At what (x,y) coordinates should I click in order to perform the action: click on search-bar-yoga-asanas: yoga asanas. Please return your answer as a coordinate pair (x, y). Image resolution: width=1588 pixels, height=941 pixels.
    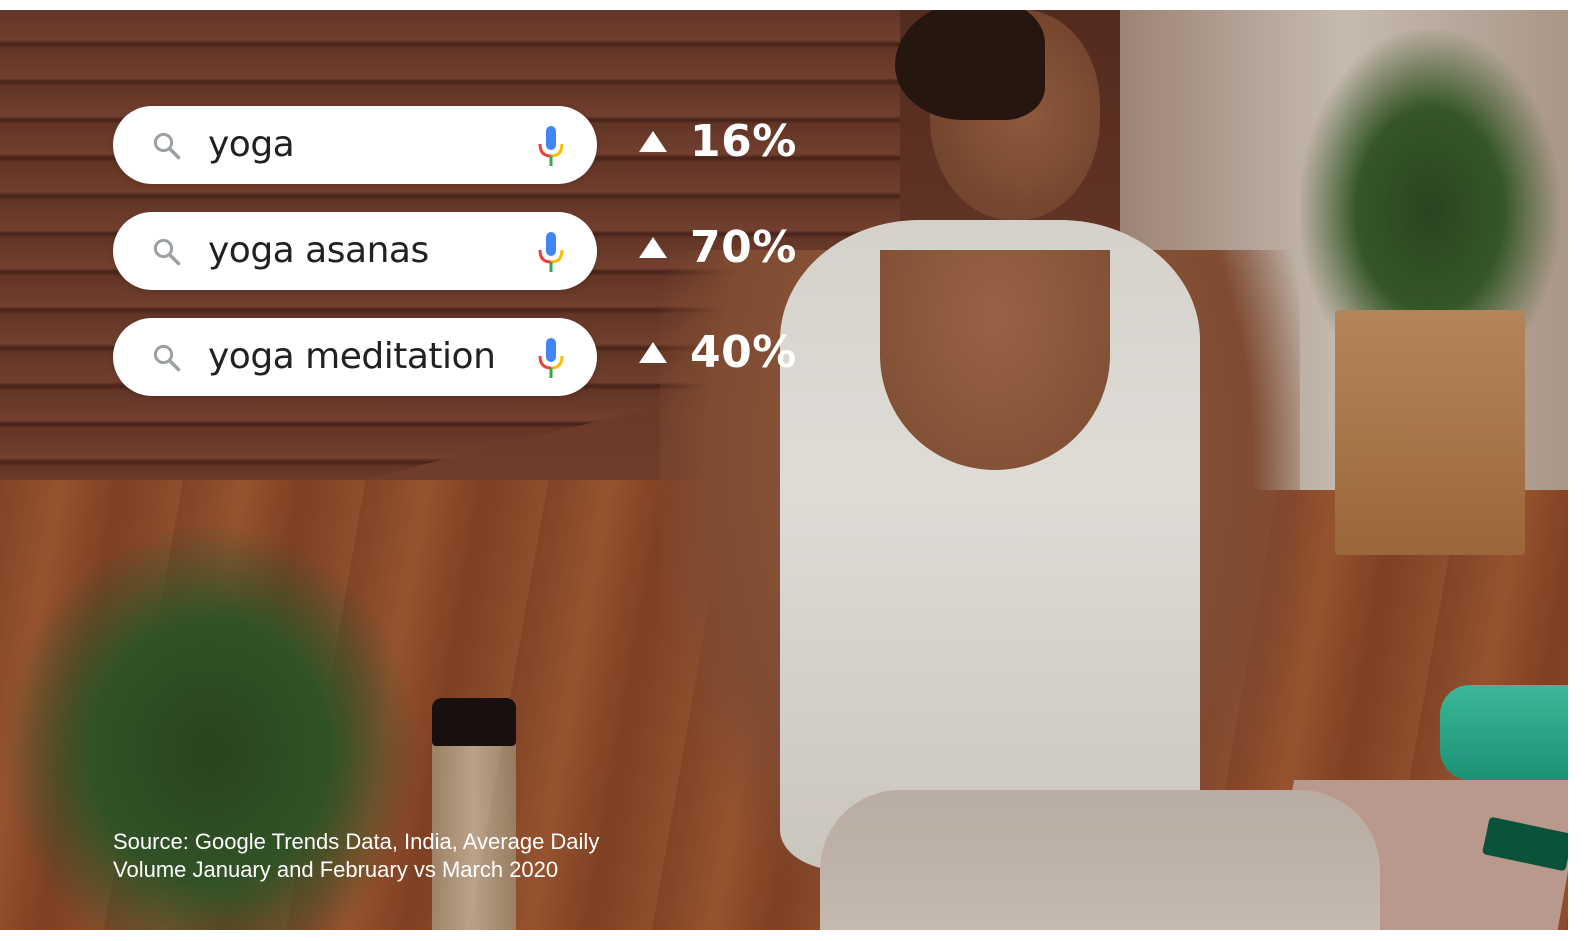
    Looking at the image, I should click on (355, 251).